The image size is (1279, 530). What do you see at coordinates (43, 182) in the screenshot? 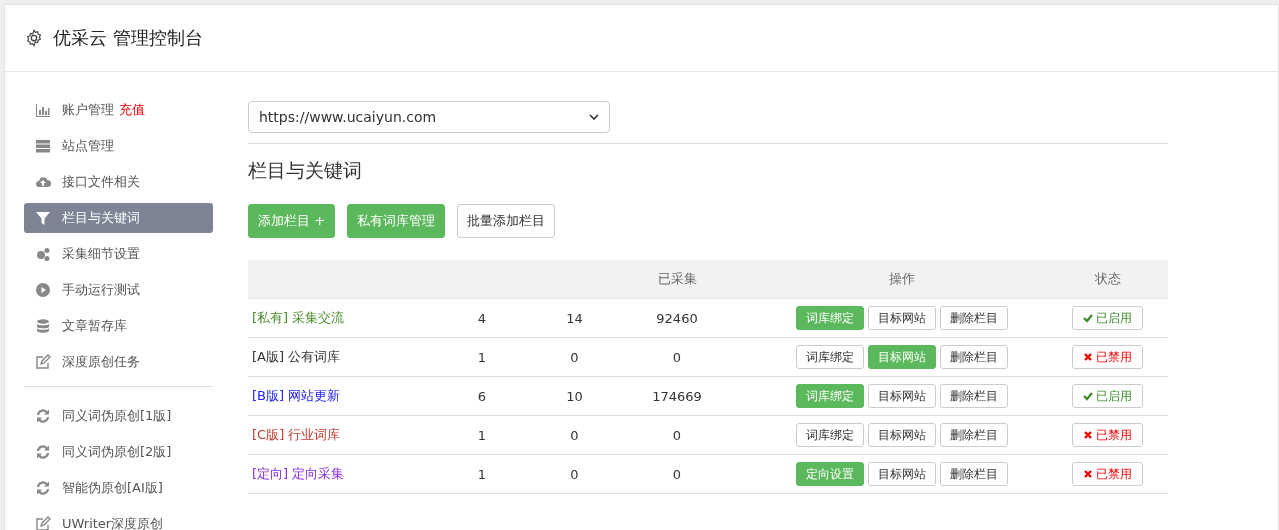
I see `cloud-icon` at bounding box center [43, 182].